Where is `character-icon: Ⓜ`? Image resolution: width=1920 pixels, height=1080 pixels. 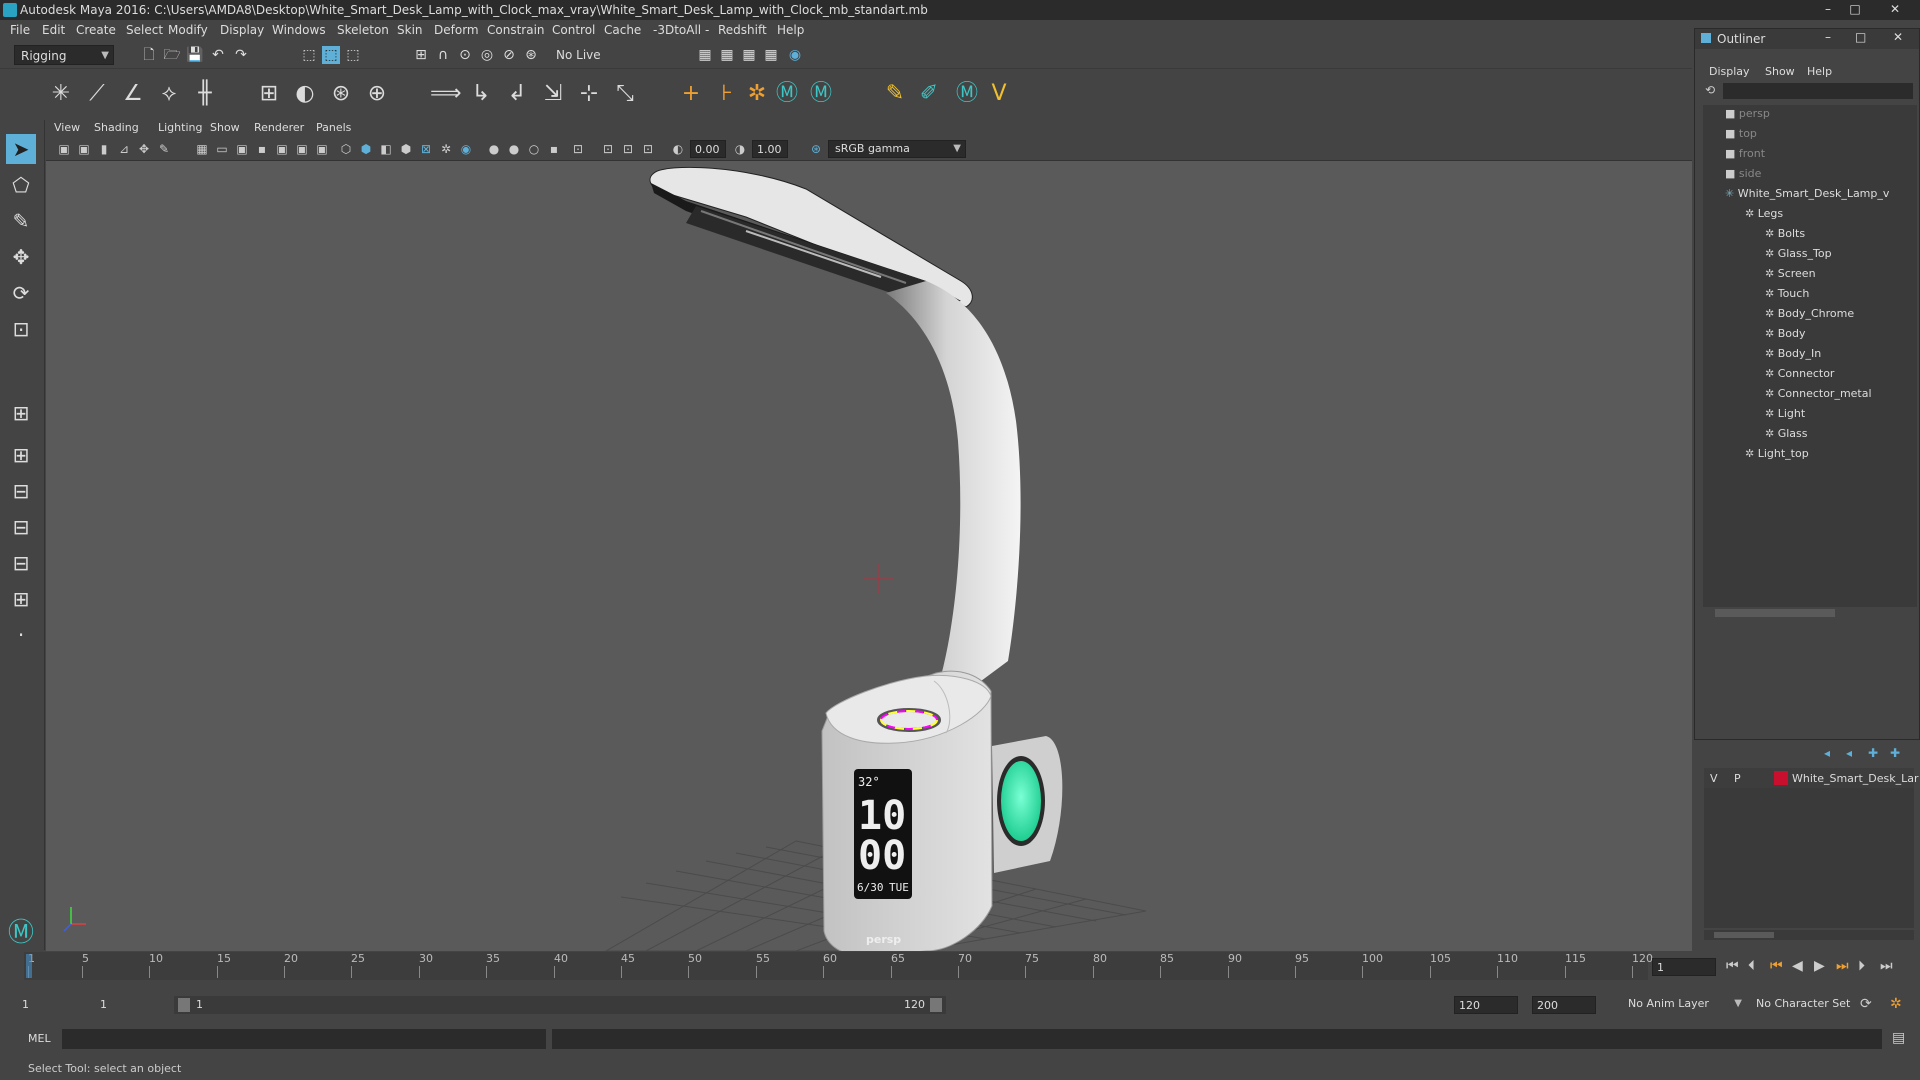 character-icon: Ⓜ is located at coordinates (967, 94).